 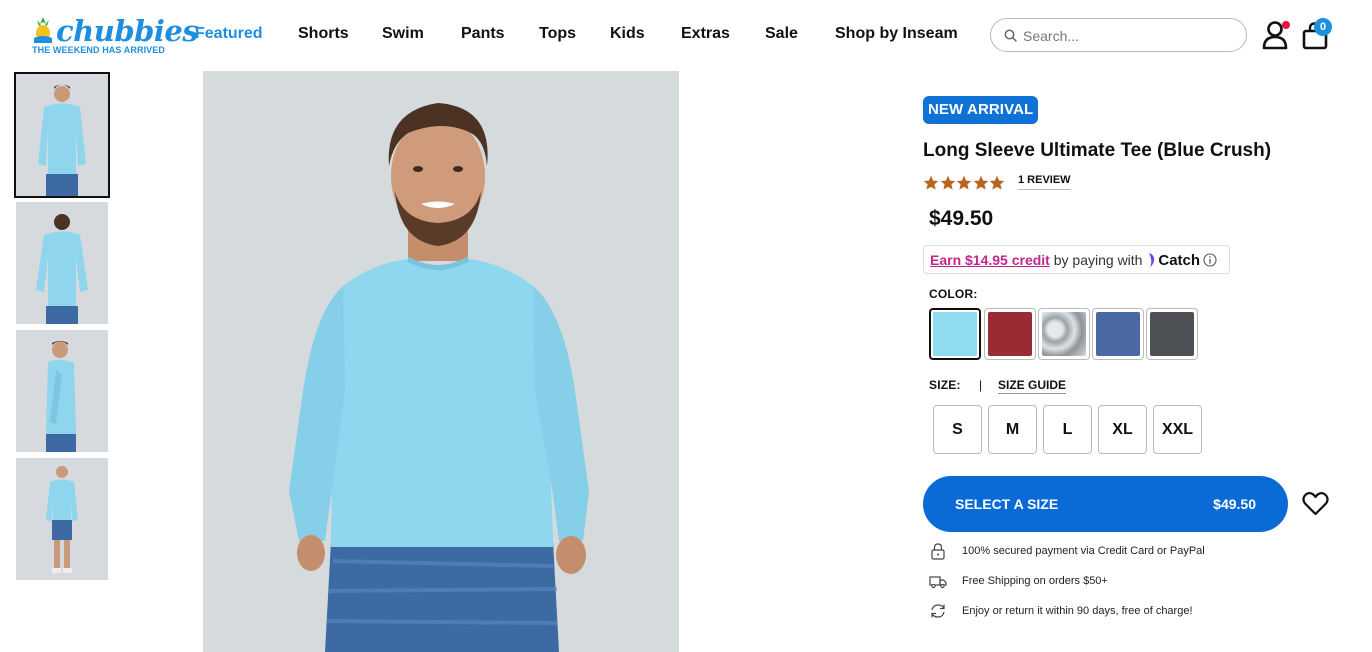 I want to click on catch-text: by paying with, so click(x=1098, y=260).